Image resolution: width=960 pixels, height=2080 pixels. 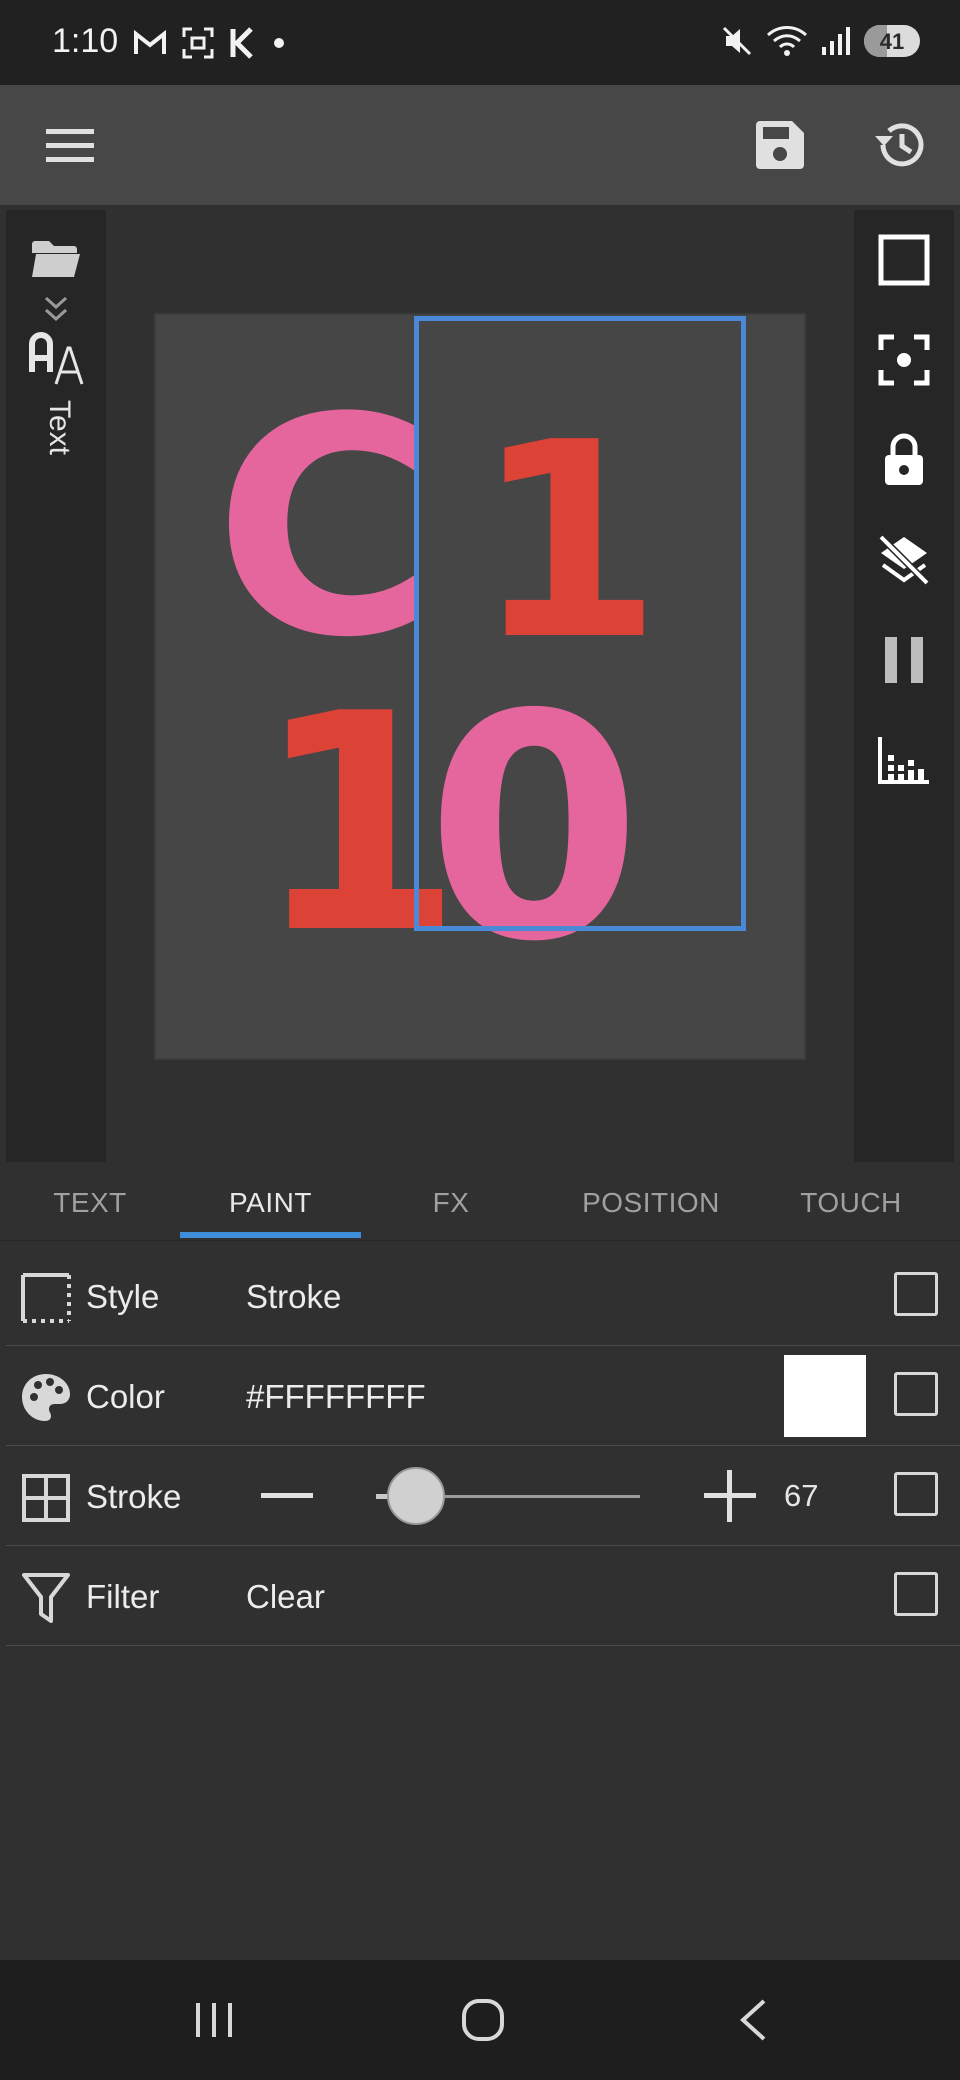 I want to click on color-swatch, so click(x=825, y=1396).